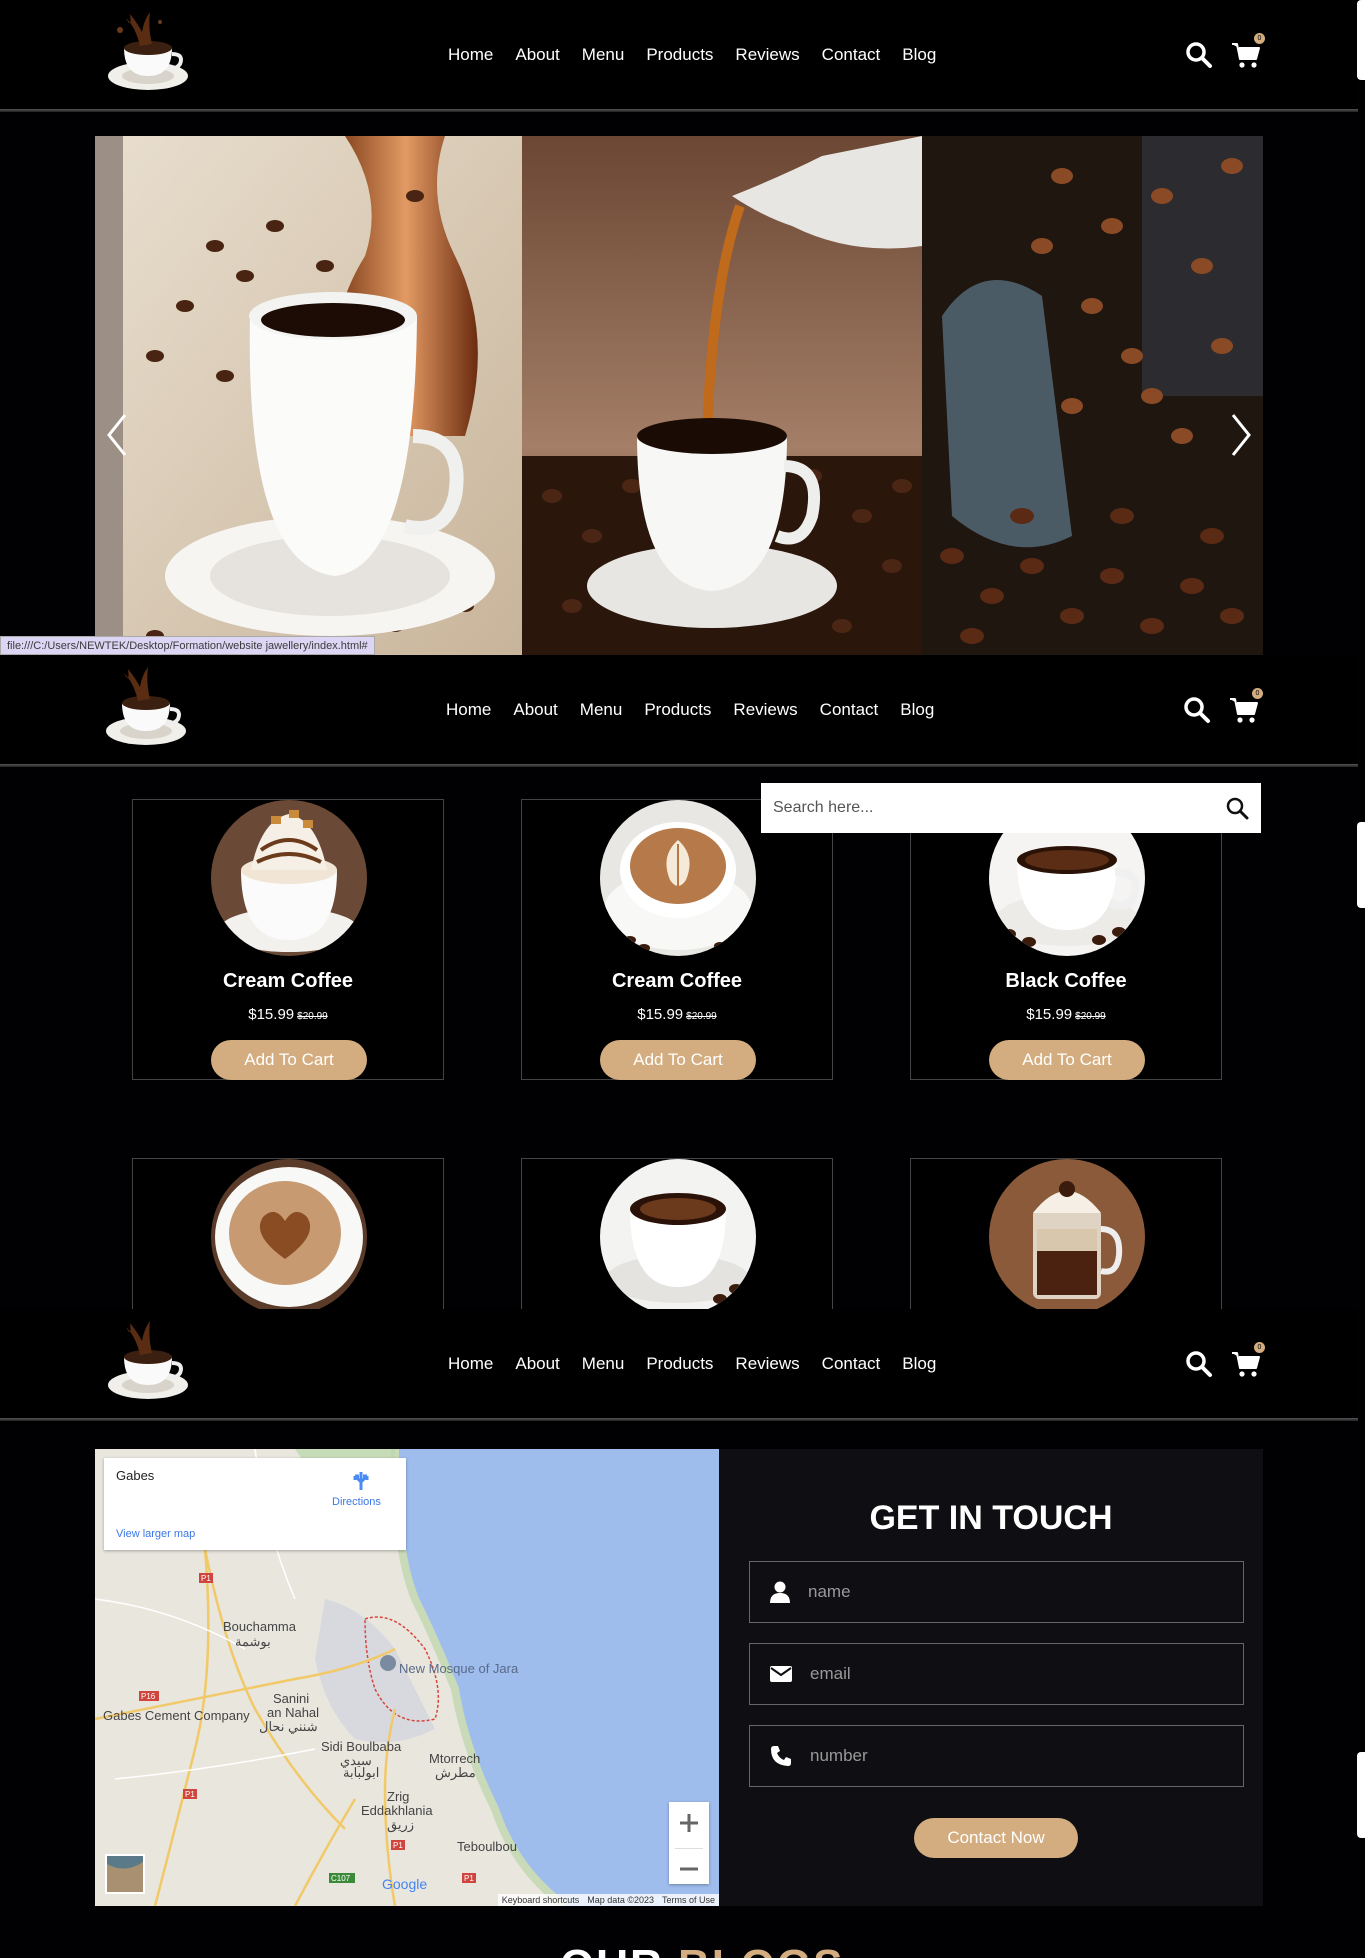 The height and width of the screenshot is (1958, 1365). What do you see at coordinates (722, 395) in the screenshot?
I see `slide-pouring-coffee` at bounding box center [722, 395].